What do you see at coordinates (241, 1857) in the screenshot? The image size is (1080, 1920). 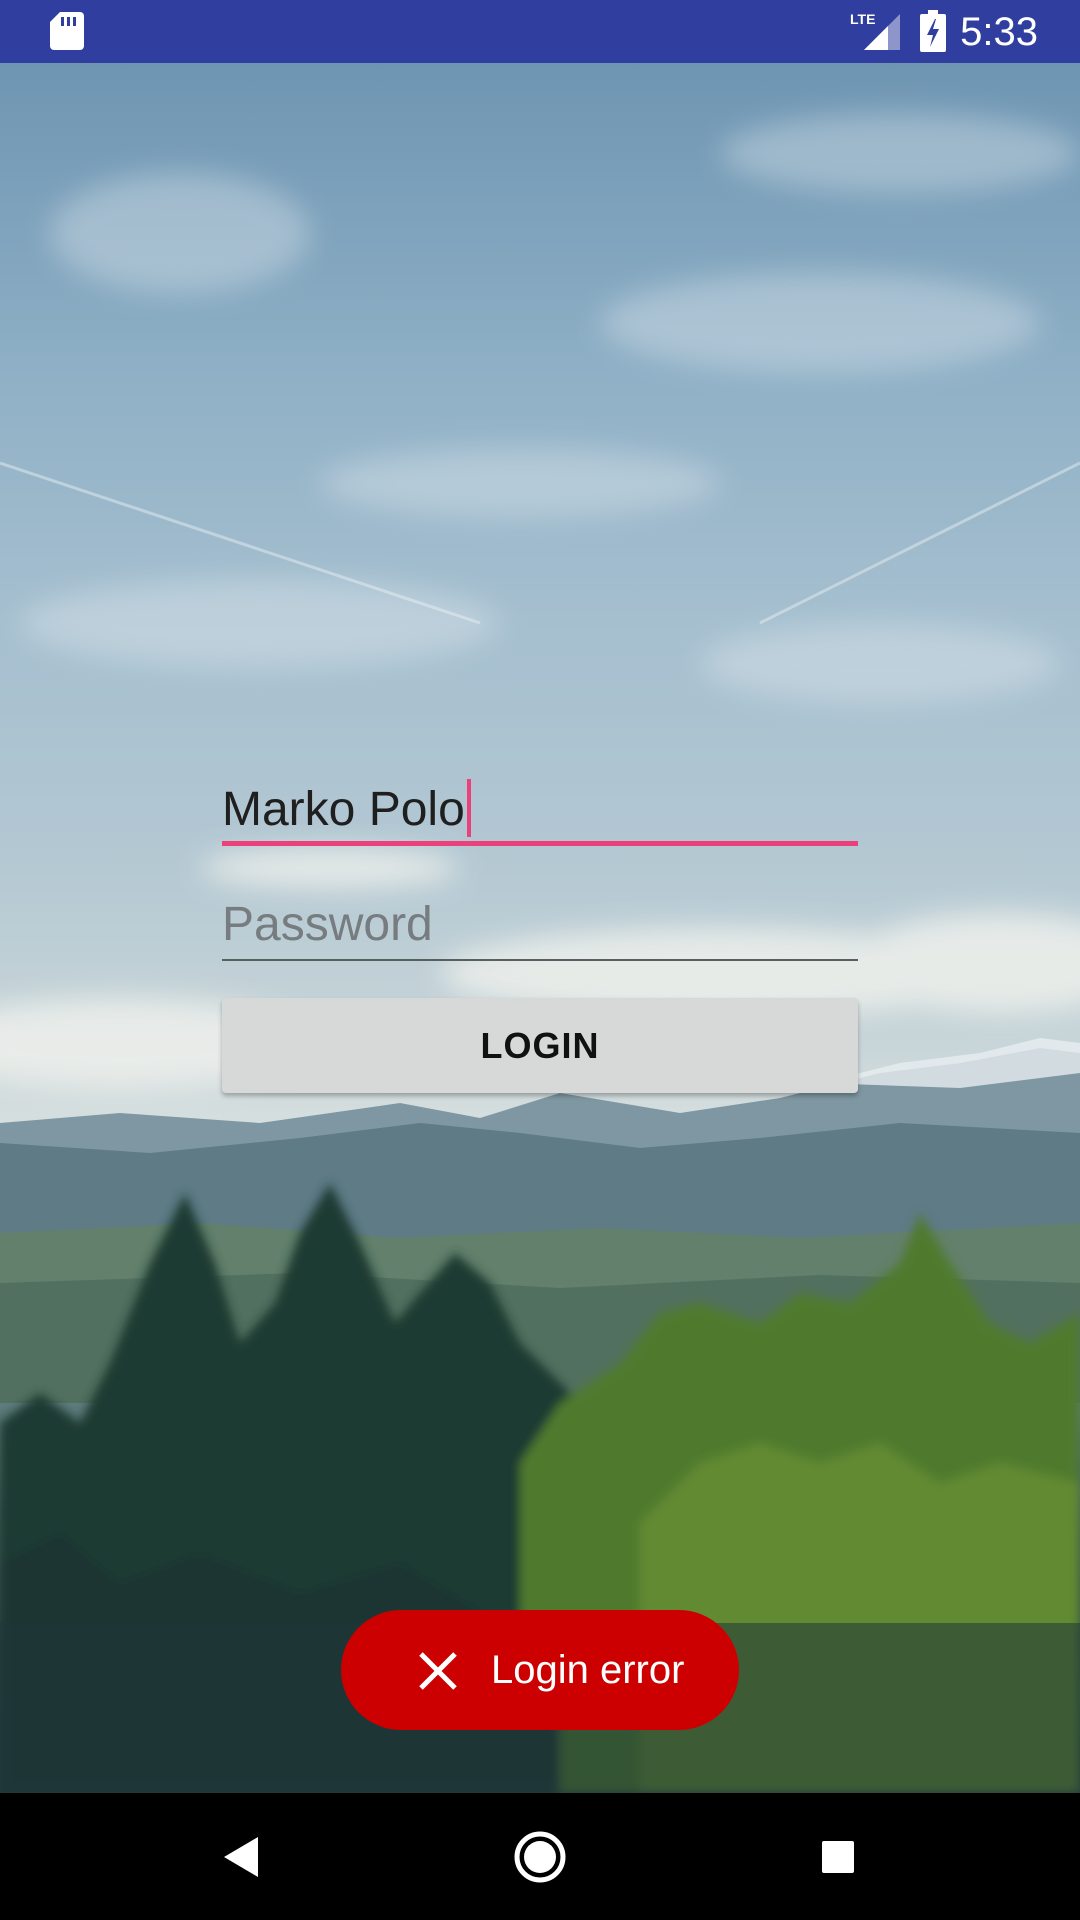 I see `back-icon` at bounding box center [241, 1857].